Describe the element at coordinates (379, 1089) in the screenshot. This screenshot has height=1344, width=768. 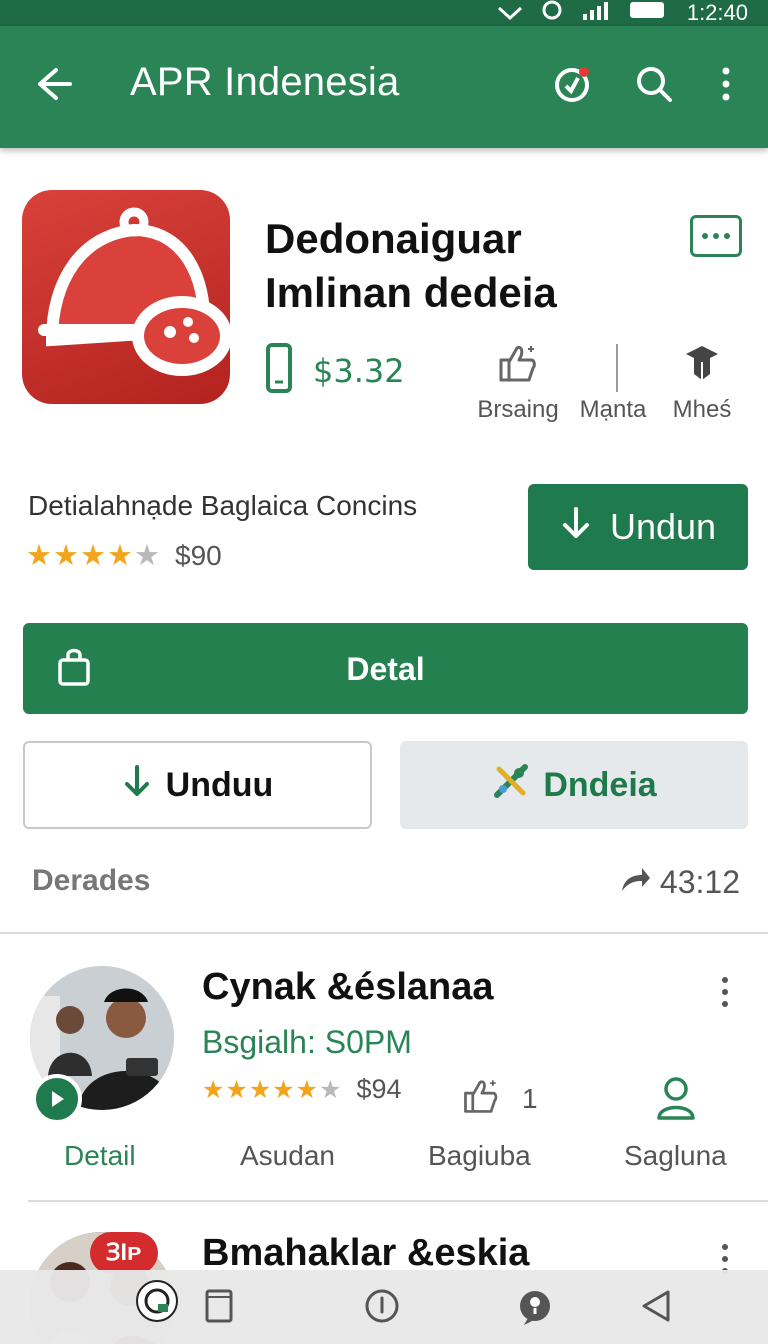
I see `rating-price: $94` at that location.